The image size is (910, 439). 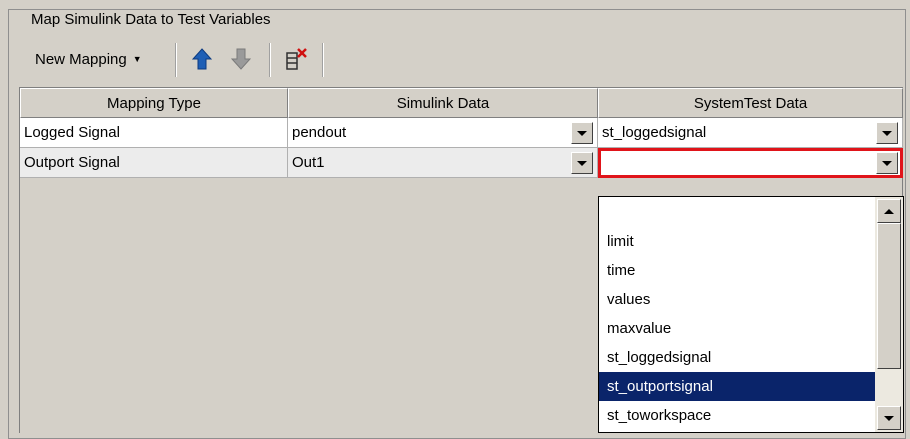 What do you see at coordinates (443, 103) in the screenshot?
I see `column-header-simulink-data: Simulink Data` at bounding box center [443, 103].